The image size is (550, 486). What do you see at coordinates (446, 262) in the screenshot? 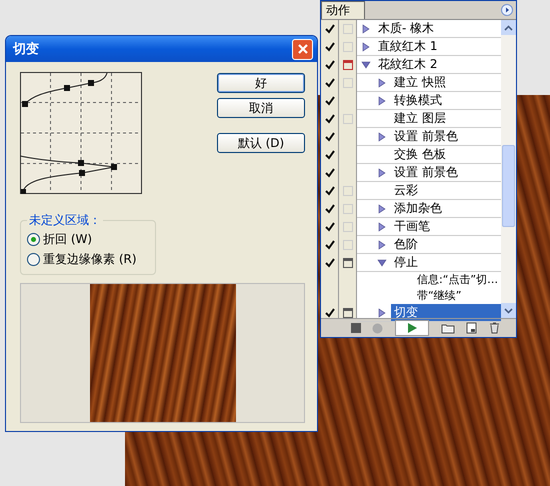
I see `action-item: 停止` at bounding box center [446, 262].